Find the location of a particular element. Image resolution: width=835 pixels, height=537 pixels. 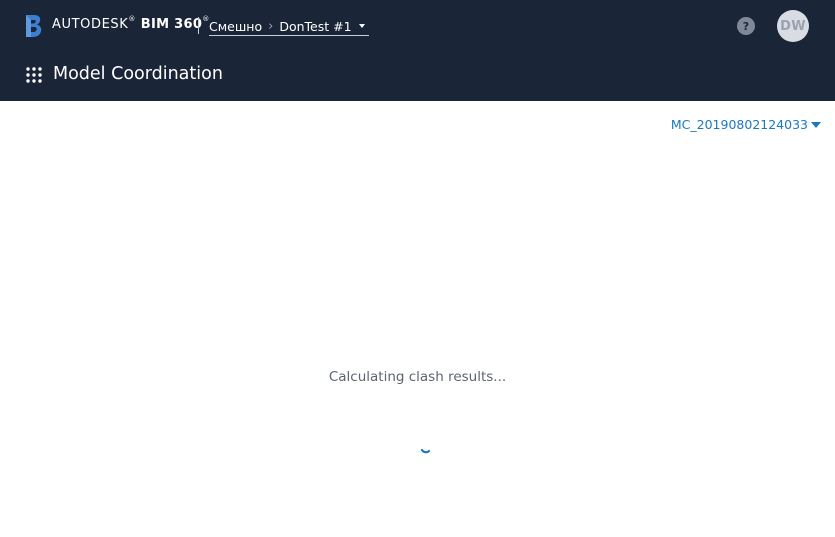

breadcrumb-account: Смешно is located at coordinates (235, 26).